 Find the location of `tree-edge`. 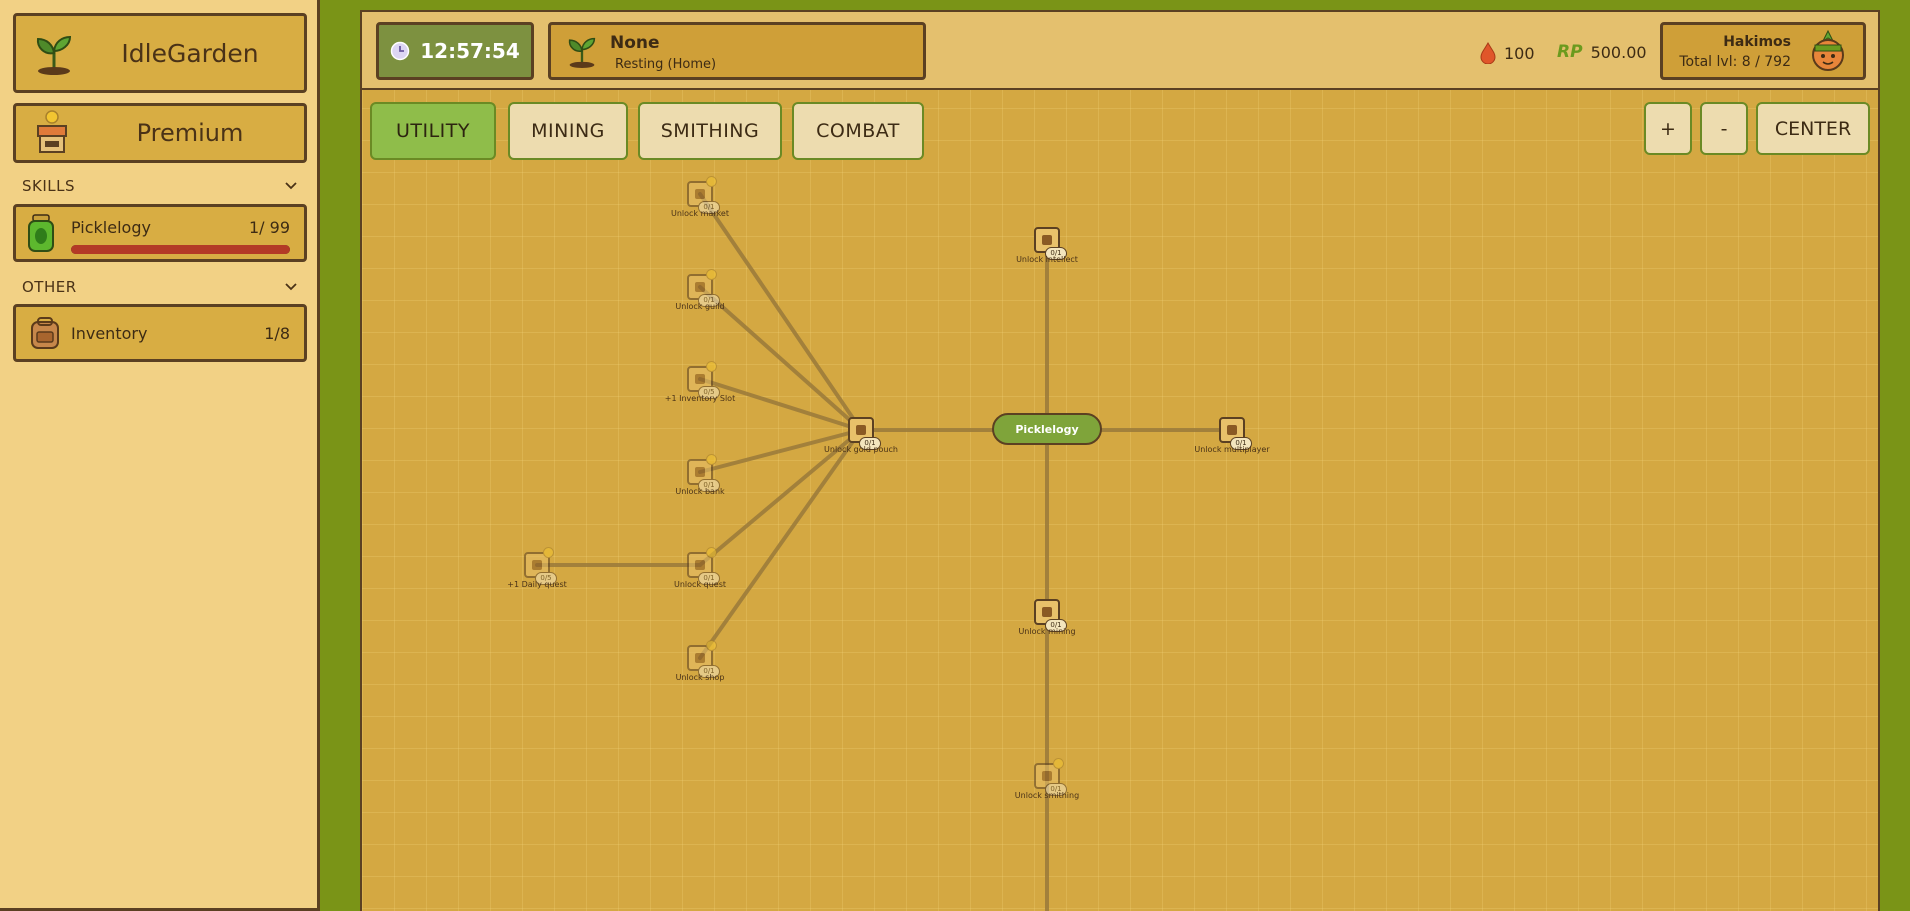

tree-edge is located at coordinates (780, 404).